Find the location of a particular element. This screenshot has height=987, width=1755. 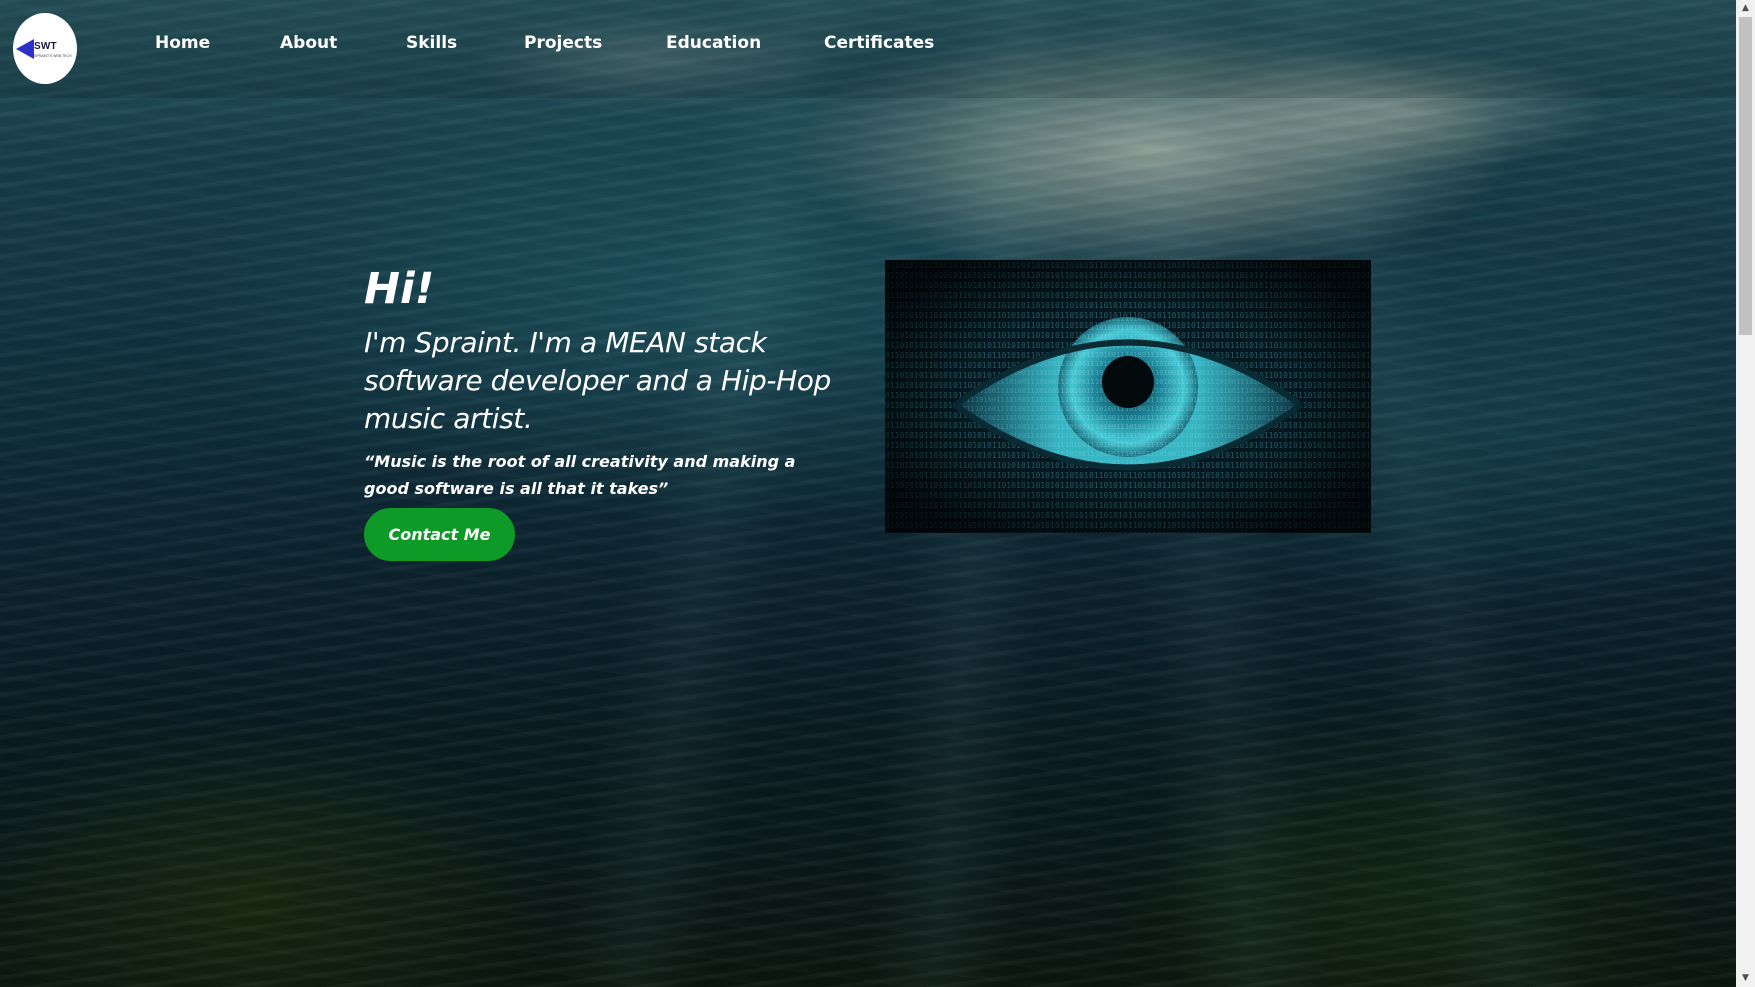

binary-eye-image: 0110101 1010011 is located at coordinates (1128, 396).